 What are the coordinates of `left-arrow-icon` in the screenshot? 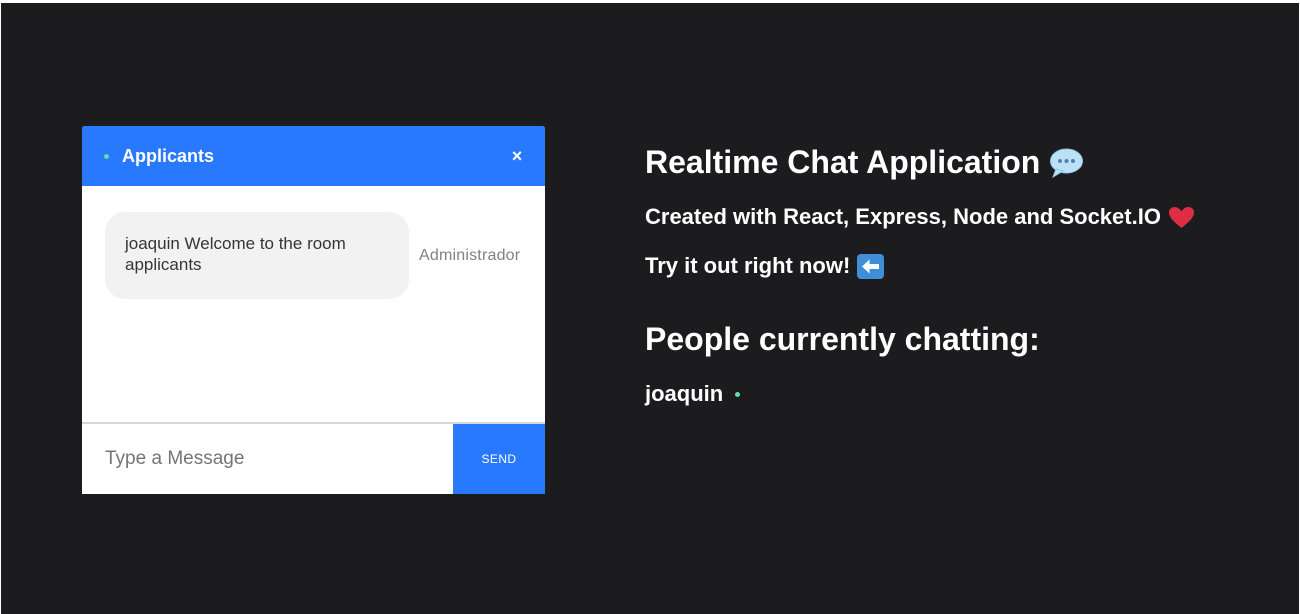 It's located at (871, 266).